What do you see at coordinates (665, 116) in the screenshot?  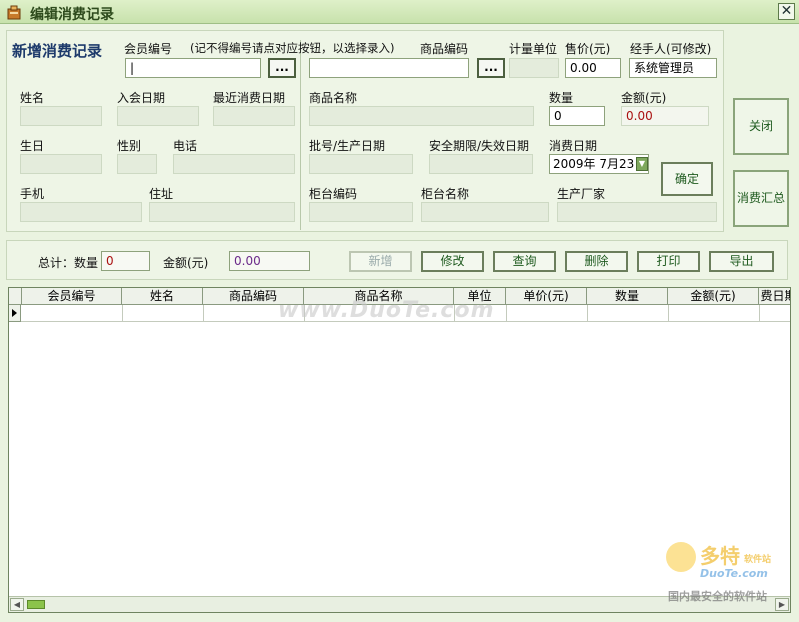 I see `amount-field: 0.00` at bounding box center [665, 116].